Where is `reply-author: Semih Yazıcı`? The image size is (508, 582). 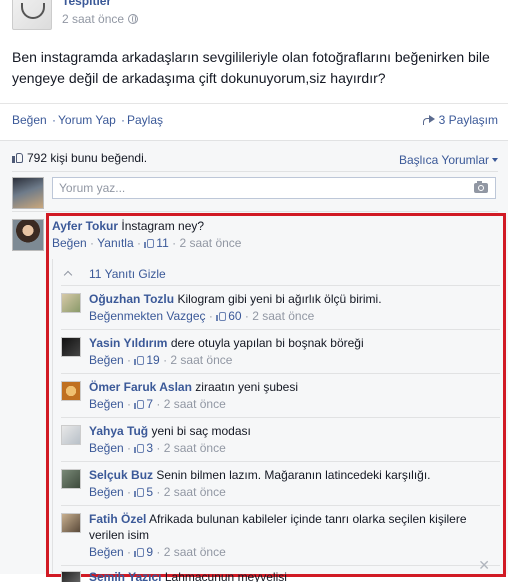
reply-author: Semih Yazıcı is located at coordinates (125, 576).